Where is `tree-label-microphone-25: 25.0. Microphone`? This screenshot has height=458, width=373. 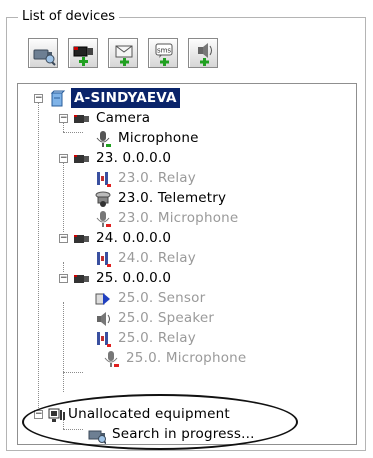
tree-label-microphone-25: 25.0. Microphone is located at coordinates (186, 358).